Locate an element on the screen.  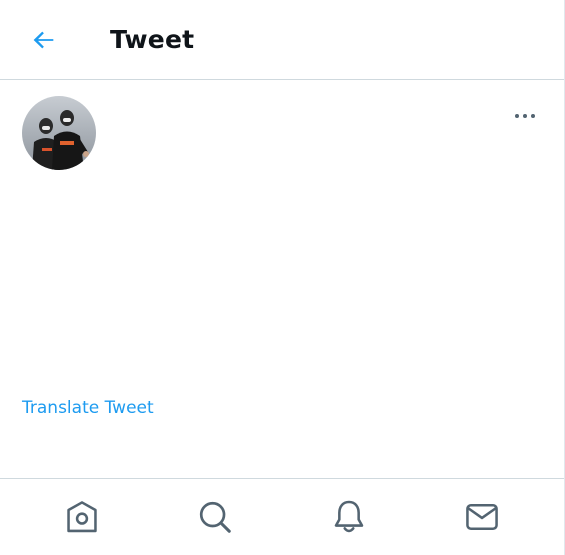
nav-search-button is located at coordinates (215, 517).